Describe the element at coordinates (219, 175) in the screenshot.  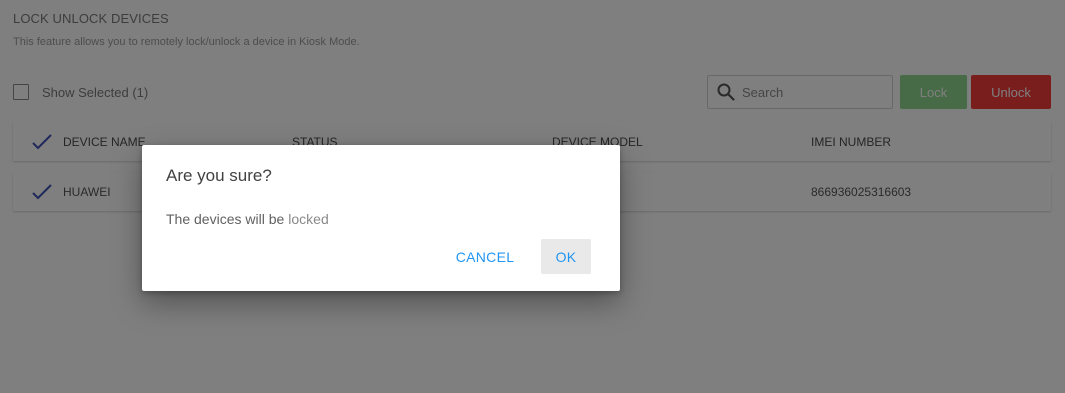
I see `dialog-title: Are you sure?` at that location.